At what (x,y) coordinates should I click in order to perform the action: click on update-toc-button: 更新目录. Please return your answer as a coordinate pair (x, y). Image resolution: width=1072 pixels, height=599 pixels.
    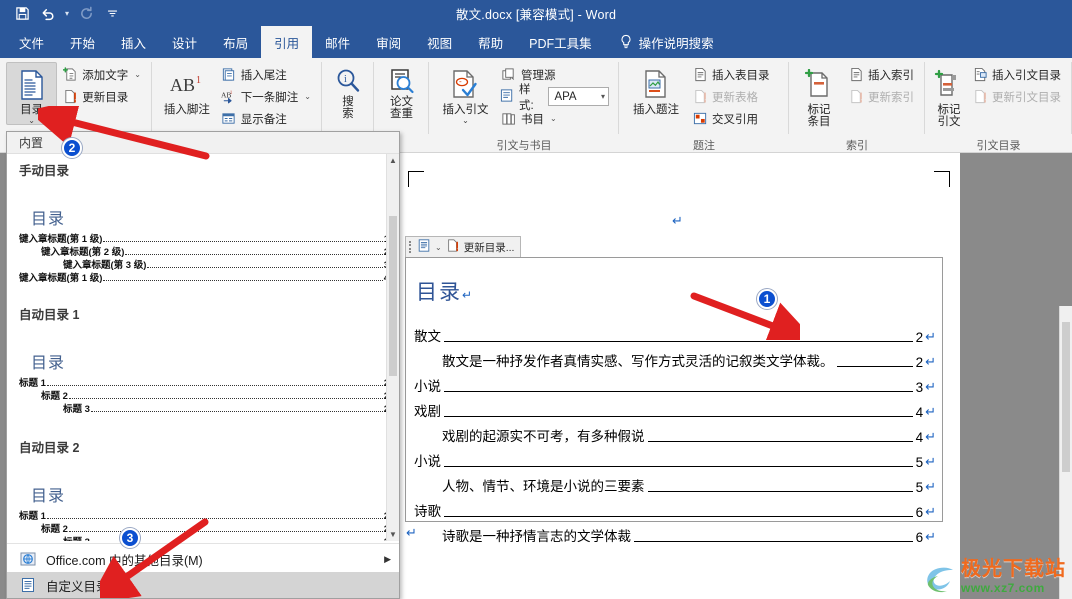
    Looking at the image, I should click on (101, 96).